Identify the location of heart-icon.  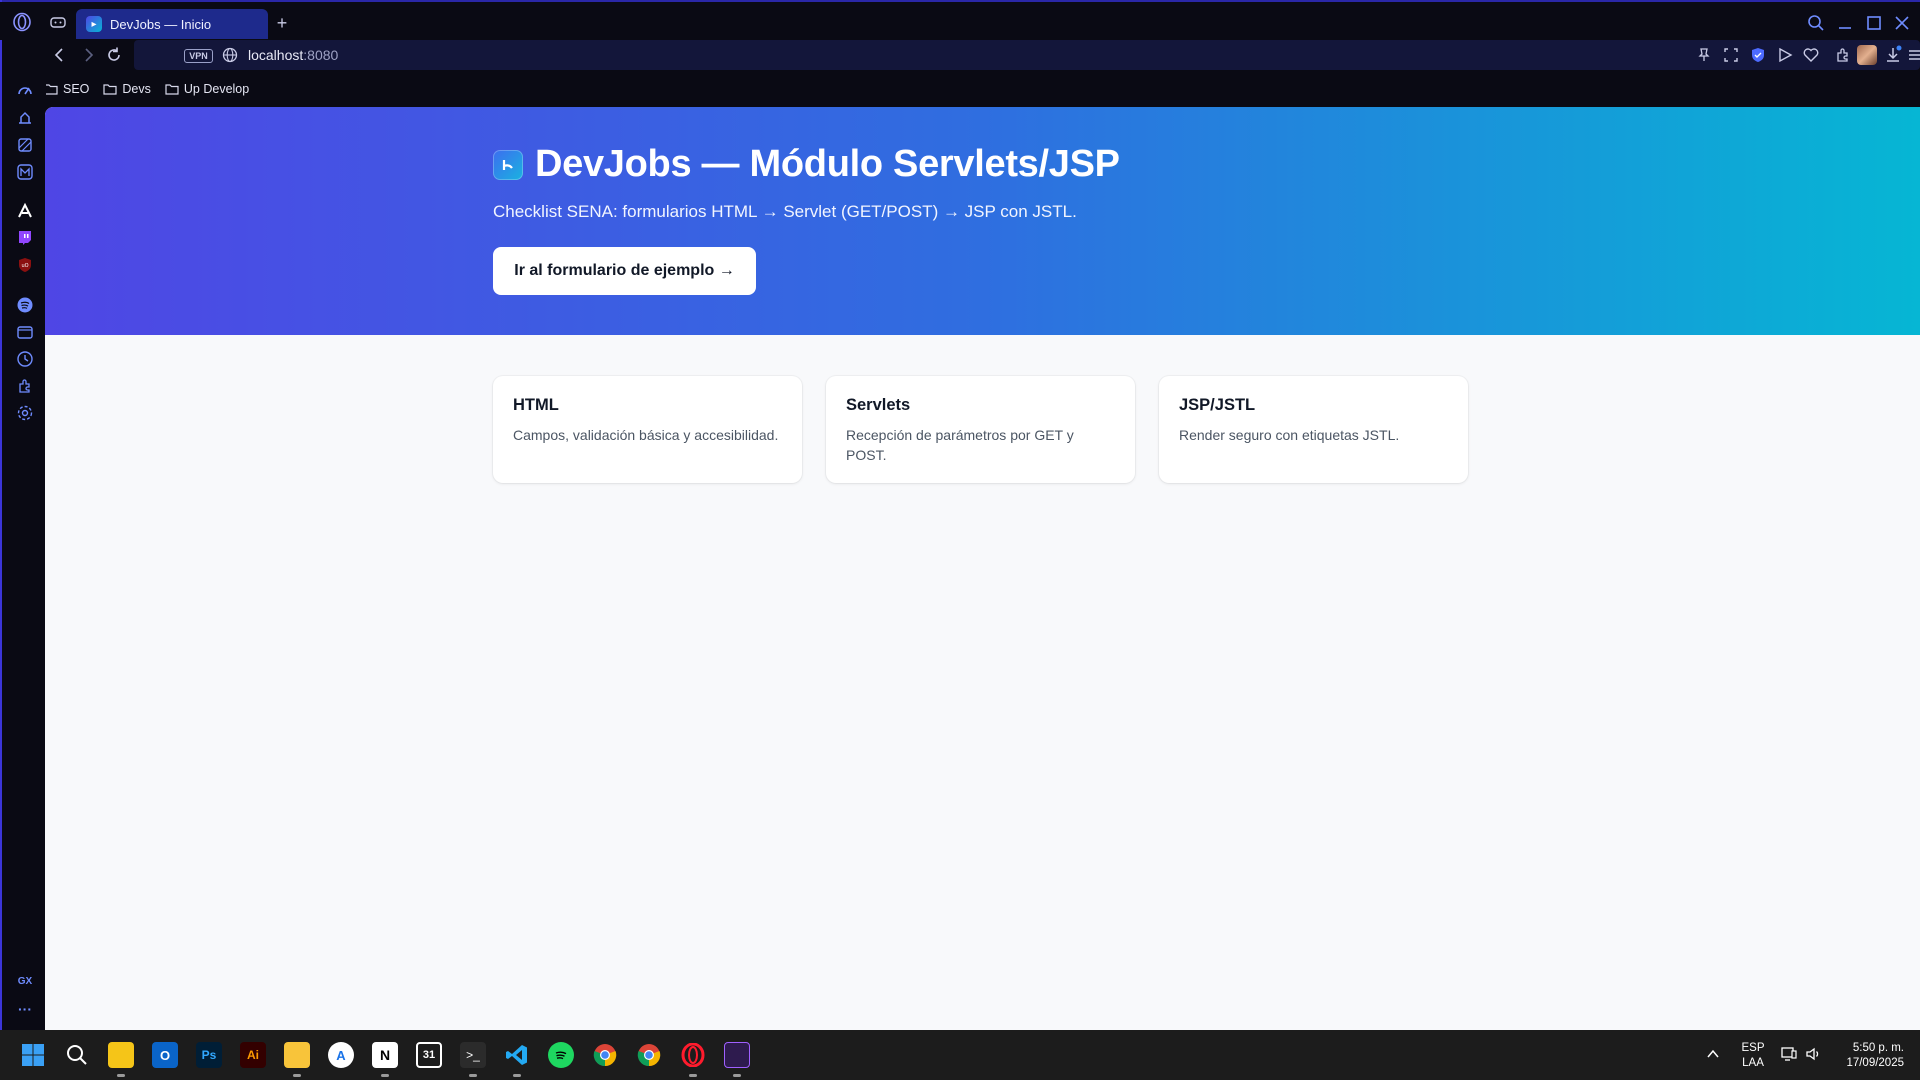
(1811, 55).